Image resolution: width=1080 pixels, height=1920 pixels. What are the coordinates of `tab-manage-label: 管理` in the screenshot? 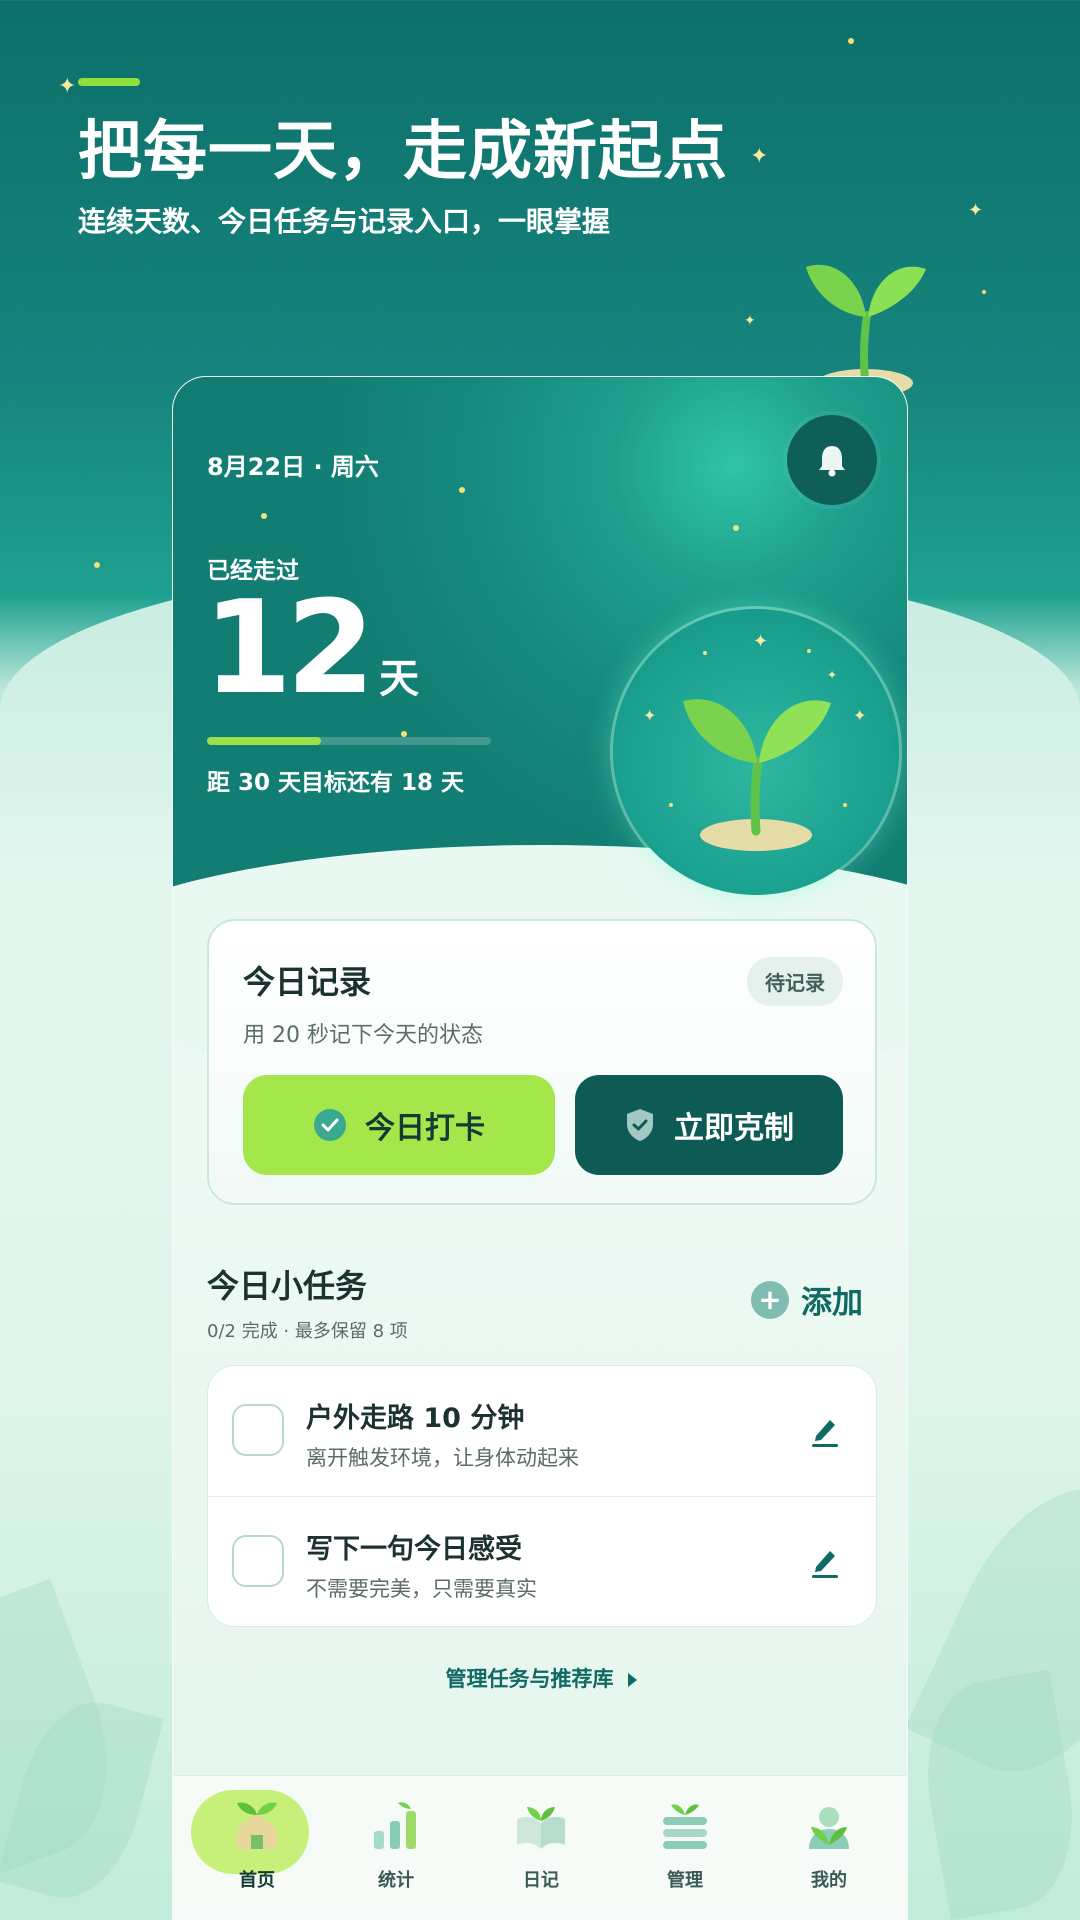 It's located at (685, 1880).